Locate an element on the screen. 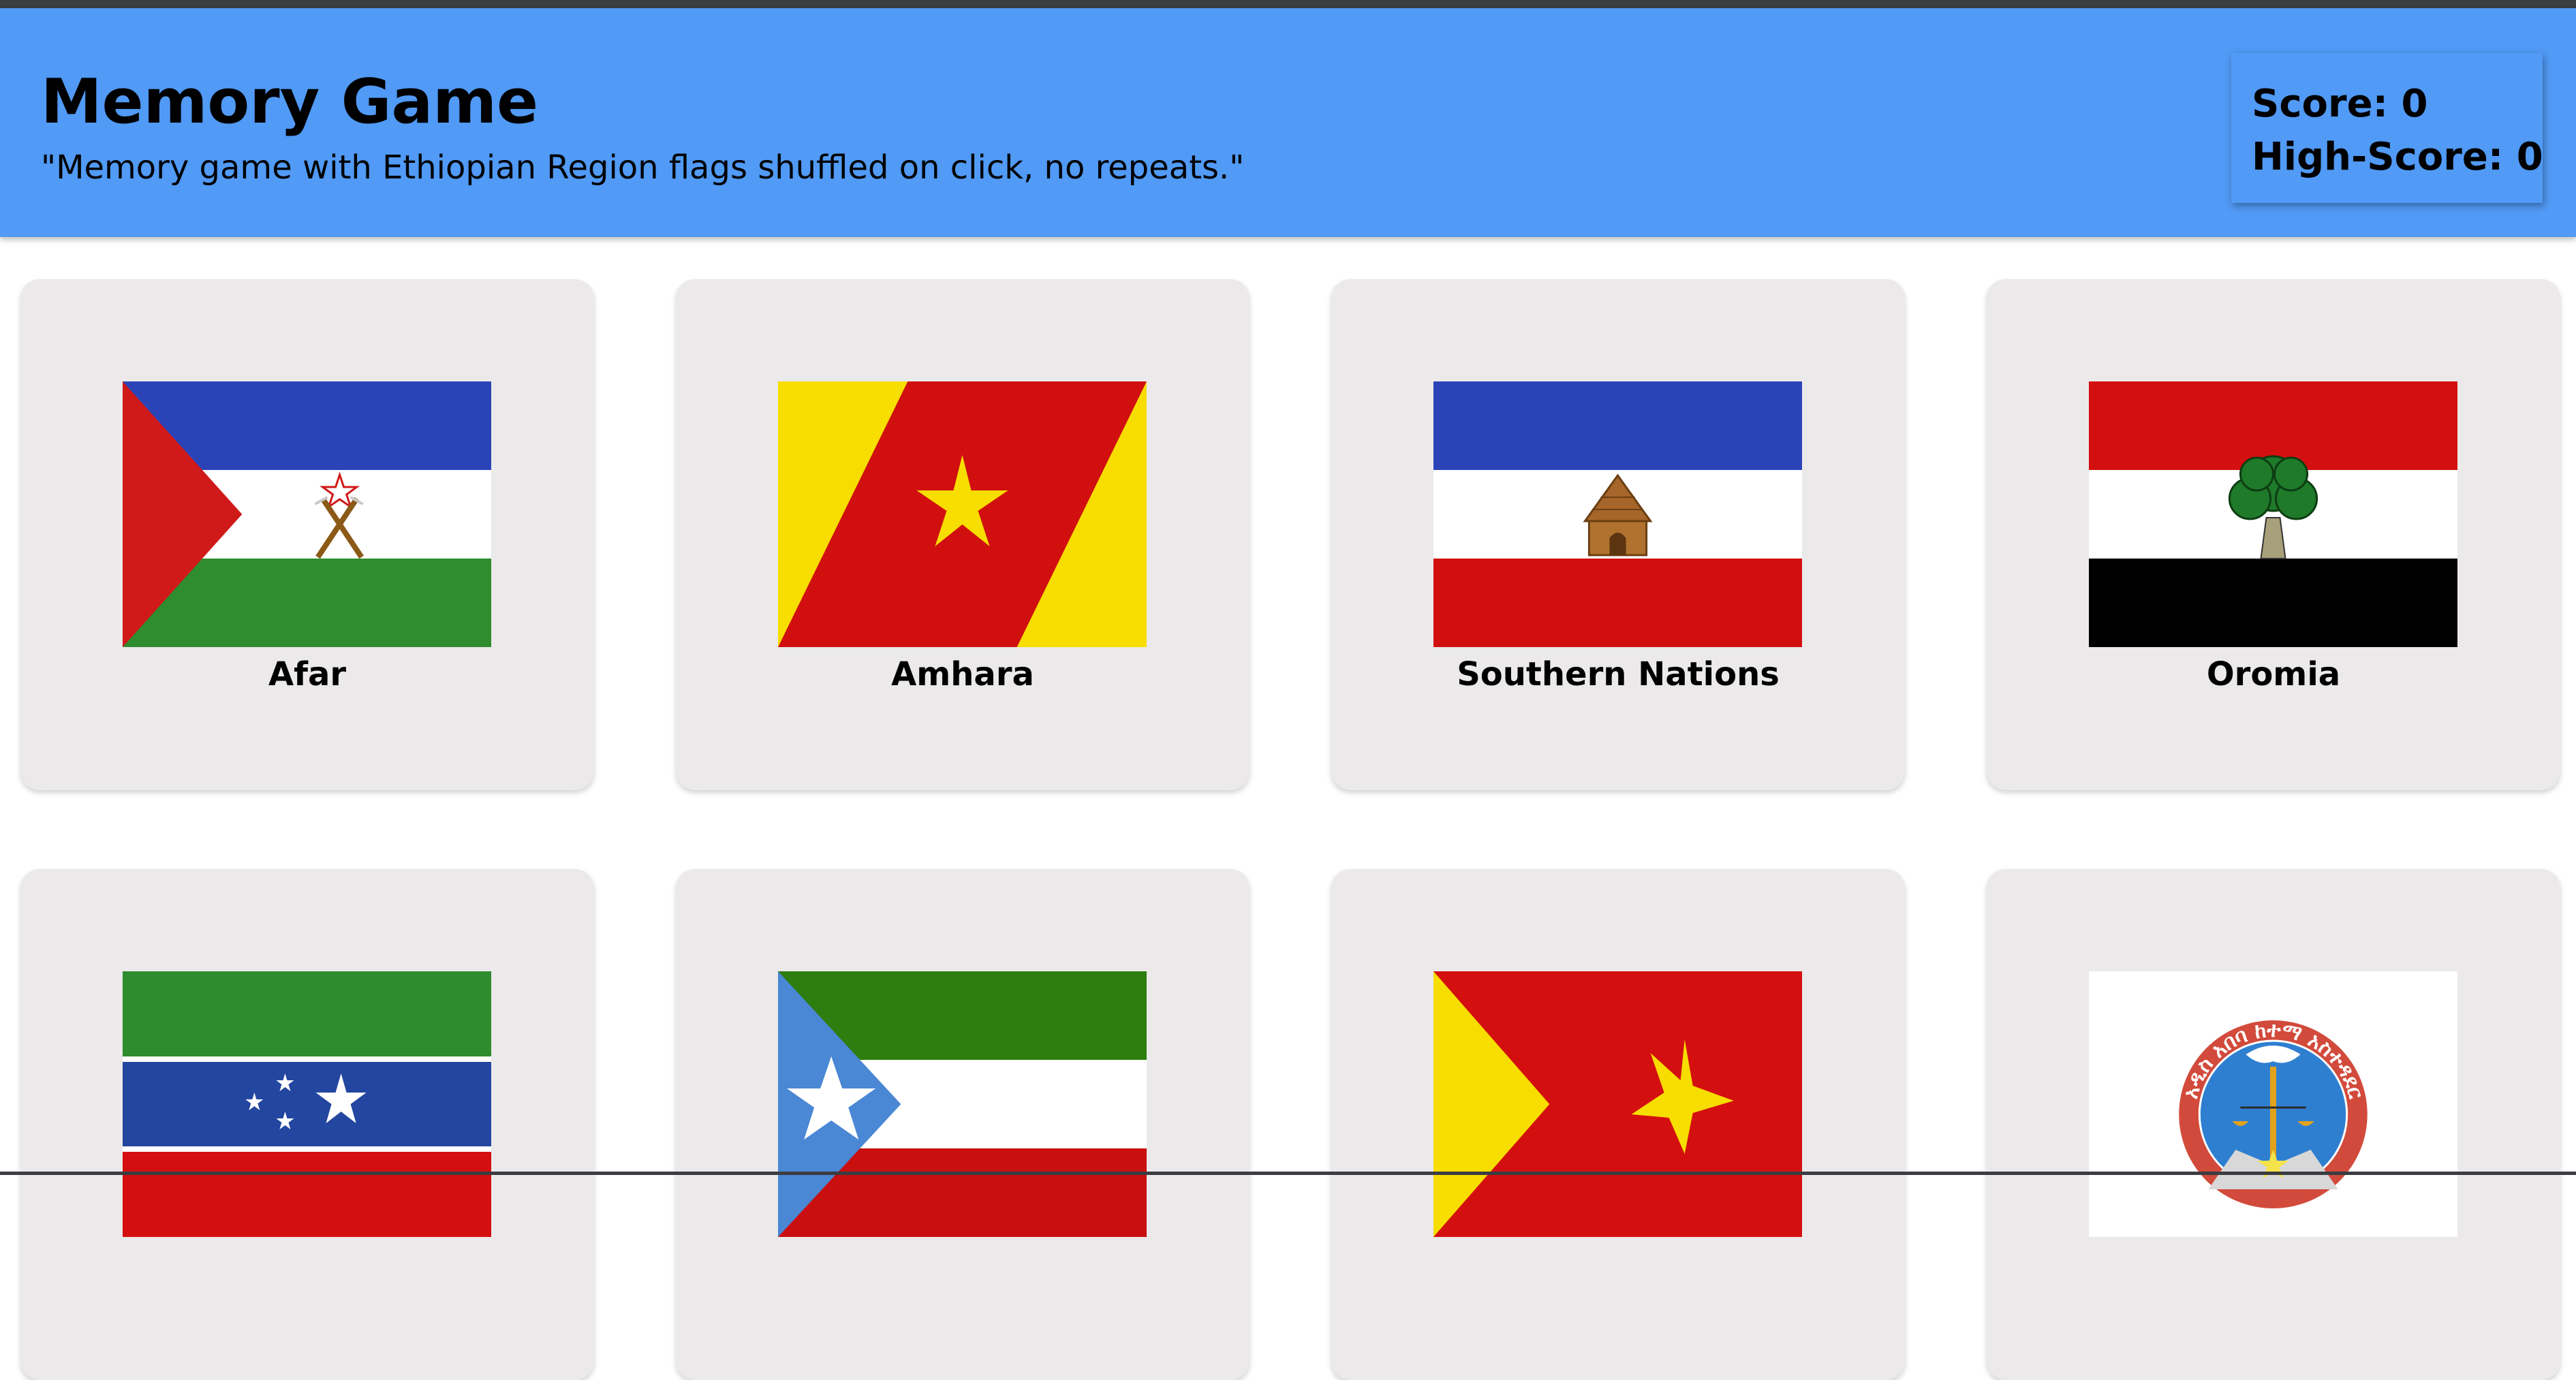 The width and height of the screenshot is (2576, 1380). flag-card-label: Afar is located at coordinates (307, 674).